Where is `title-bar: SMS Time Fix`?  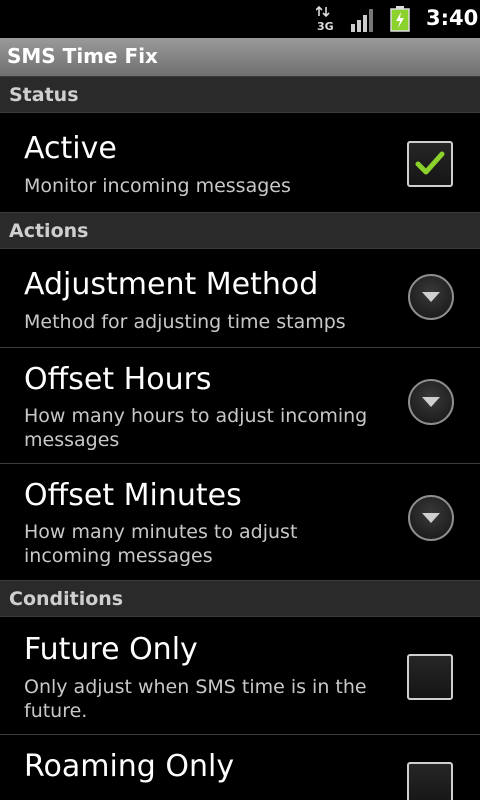
title-bar: SMS Time Fix is located at coordinates (240, 57).